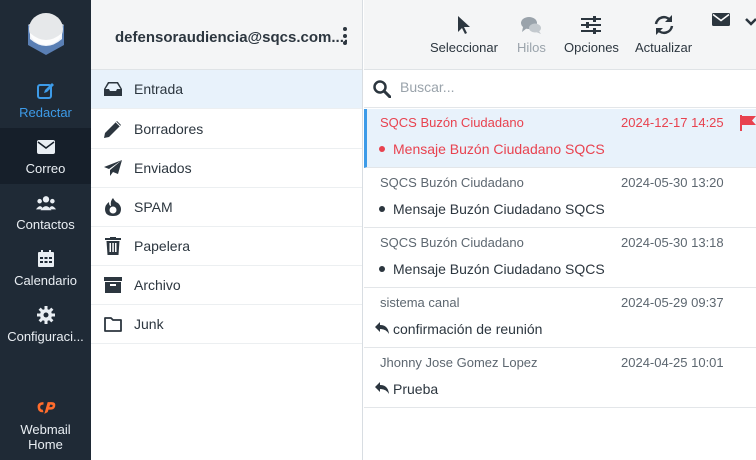 Image resolution: width=756 pixels, height=460 pixels. I want to click on envelope-filter-icon, so click(721, 22).